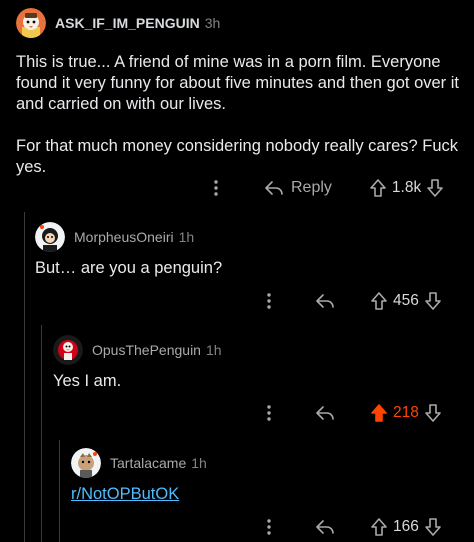  Describe the element at coordinates (406, 526) in the screenshot. I see `vote-score: 166` at that location.